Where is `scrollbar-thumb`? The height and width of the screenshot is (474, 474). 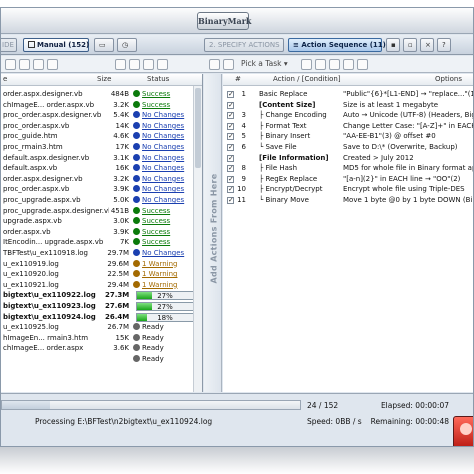 scrollbar-thumb is located at coordinates (198, 128).